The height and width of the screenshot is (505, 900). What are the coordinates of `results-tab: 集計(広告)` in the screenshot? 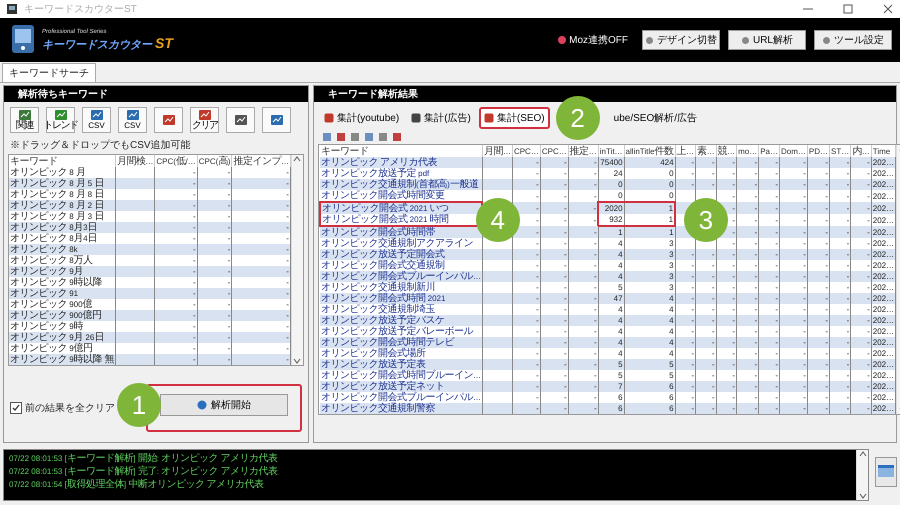 It's located at (441, 118).